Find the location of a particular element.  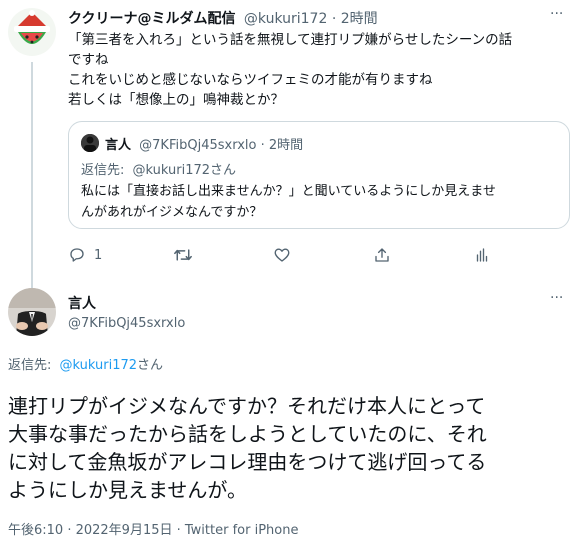

quoted-time: 2時間 is located at coordinates (286, 145).